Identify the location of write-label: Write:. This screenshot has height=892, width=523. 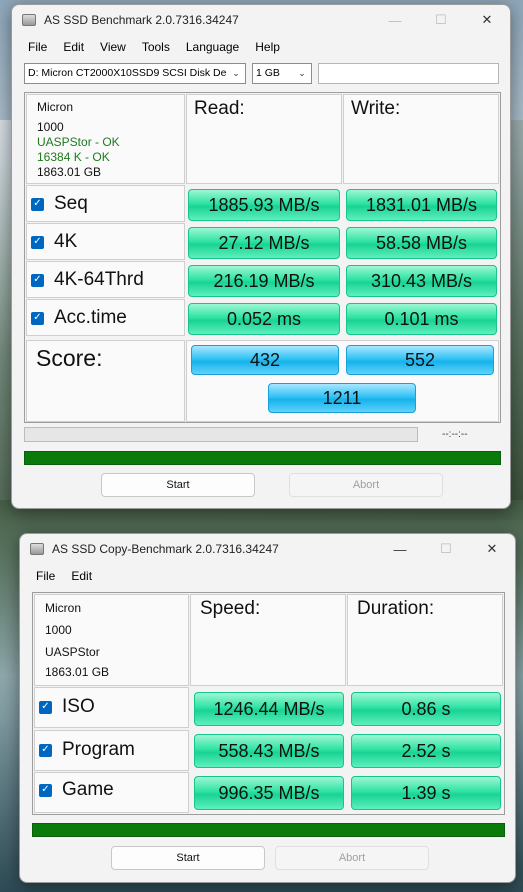
(376, 108).